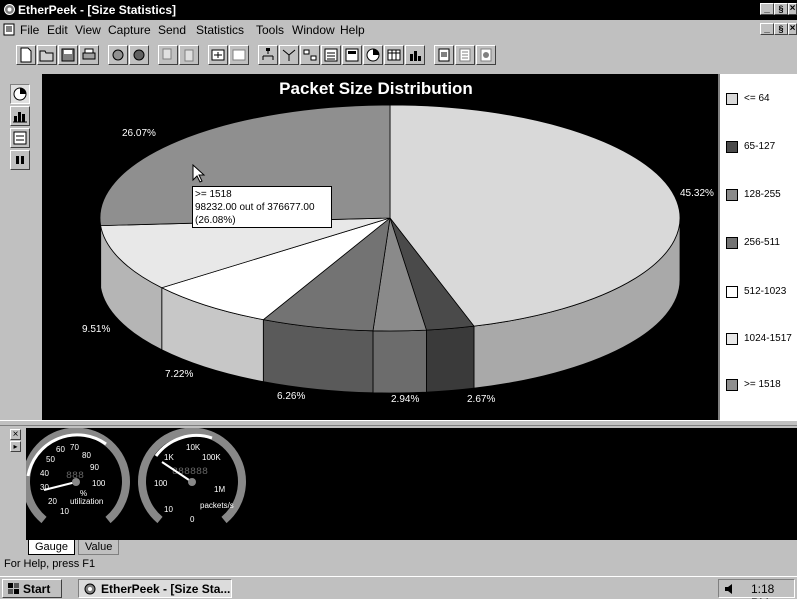 Image resolution: width=797 pixels, height=599 pixels. I want to click on tab-gauge: Gauge, so click(52, 547).